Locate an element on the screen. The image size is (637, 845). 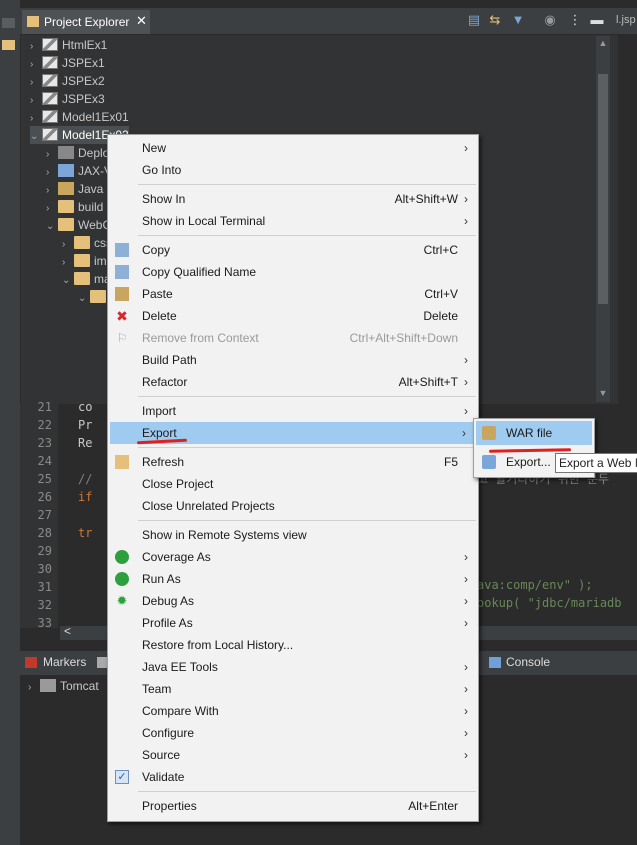
menu-item-properties: Properties Alt+Enter is located at coordinates (293, 806).